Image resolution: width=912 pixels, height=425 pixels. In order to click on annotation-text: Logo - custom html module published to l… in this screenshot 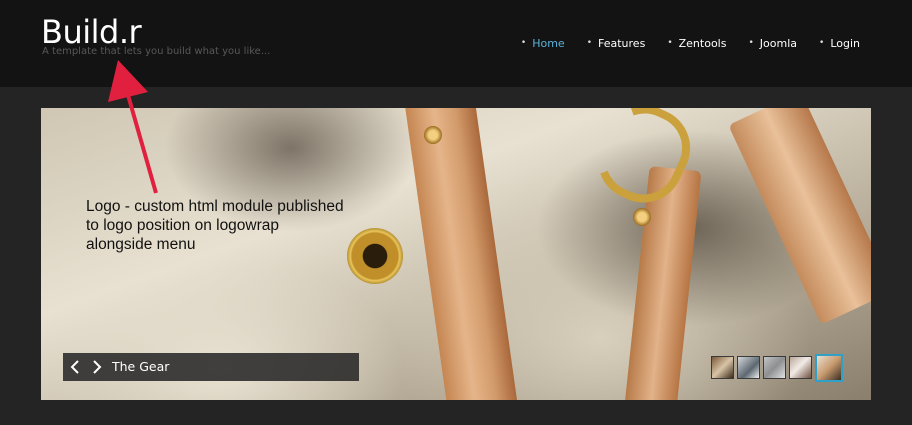, I will do `click(215, 225)`.